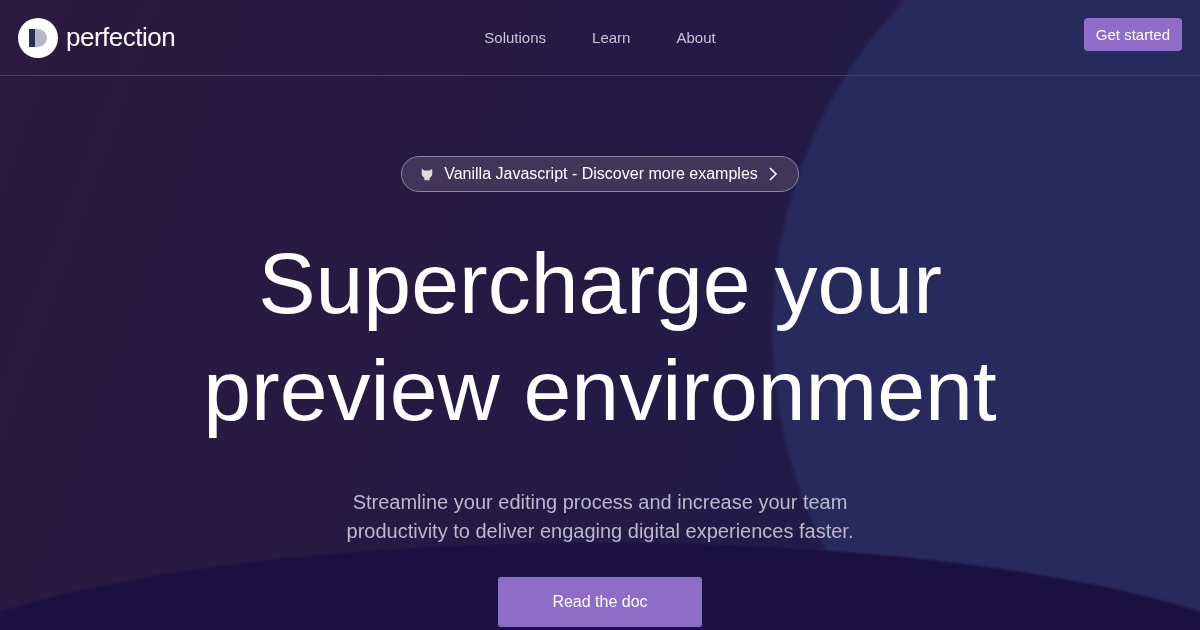  Describe the element at coordinates (600, 174) in the screenshot. I see `announcement-link: Vanilla Javascript - Discover more examples` at that location.